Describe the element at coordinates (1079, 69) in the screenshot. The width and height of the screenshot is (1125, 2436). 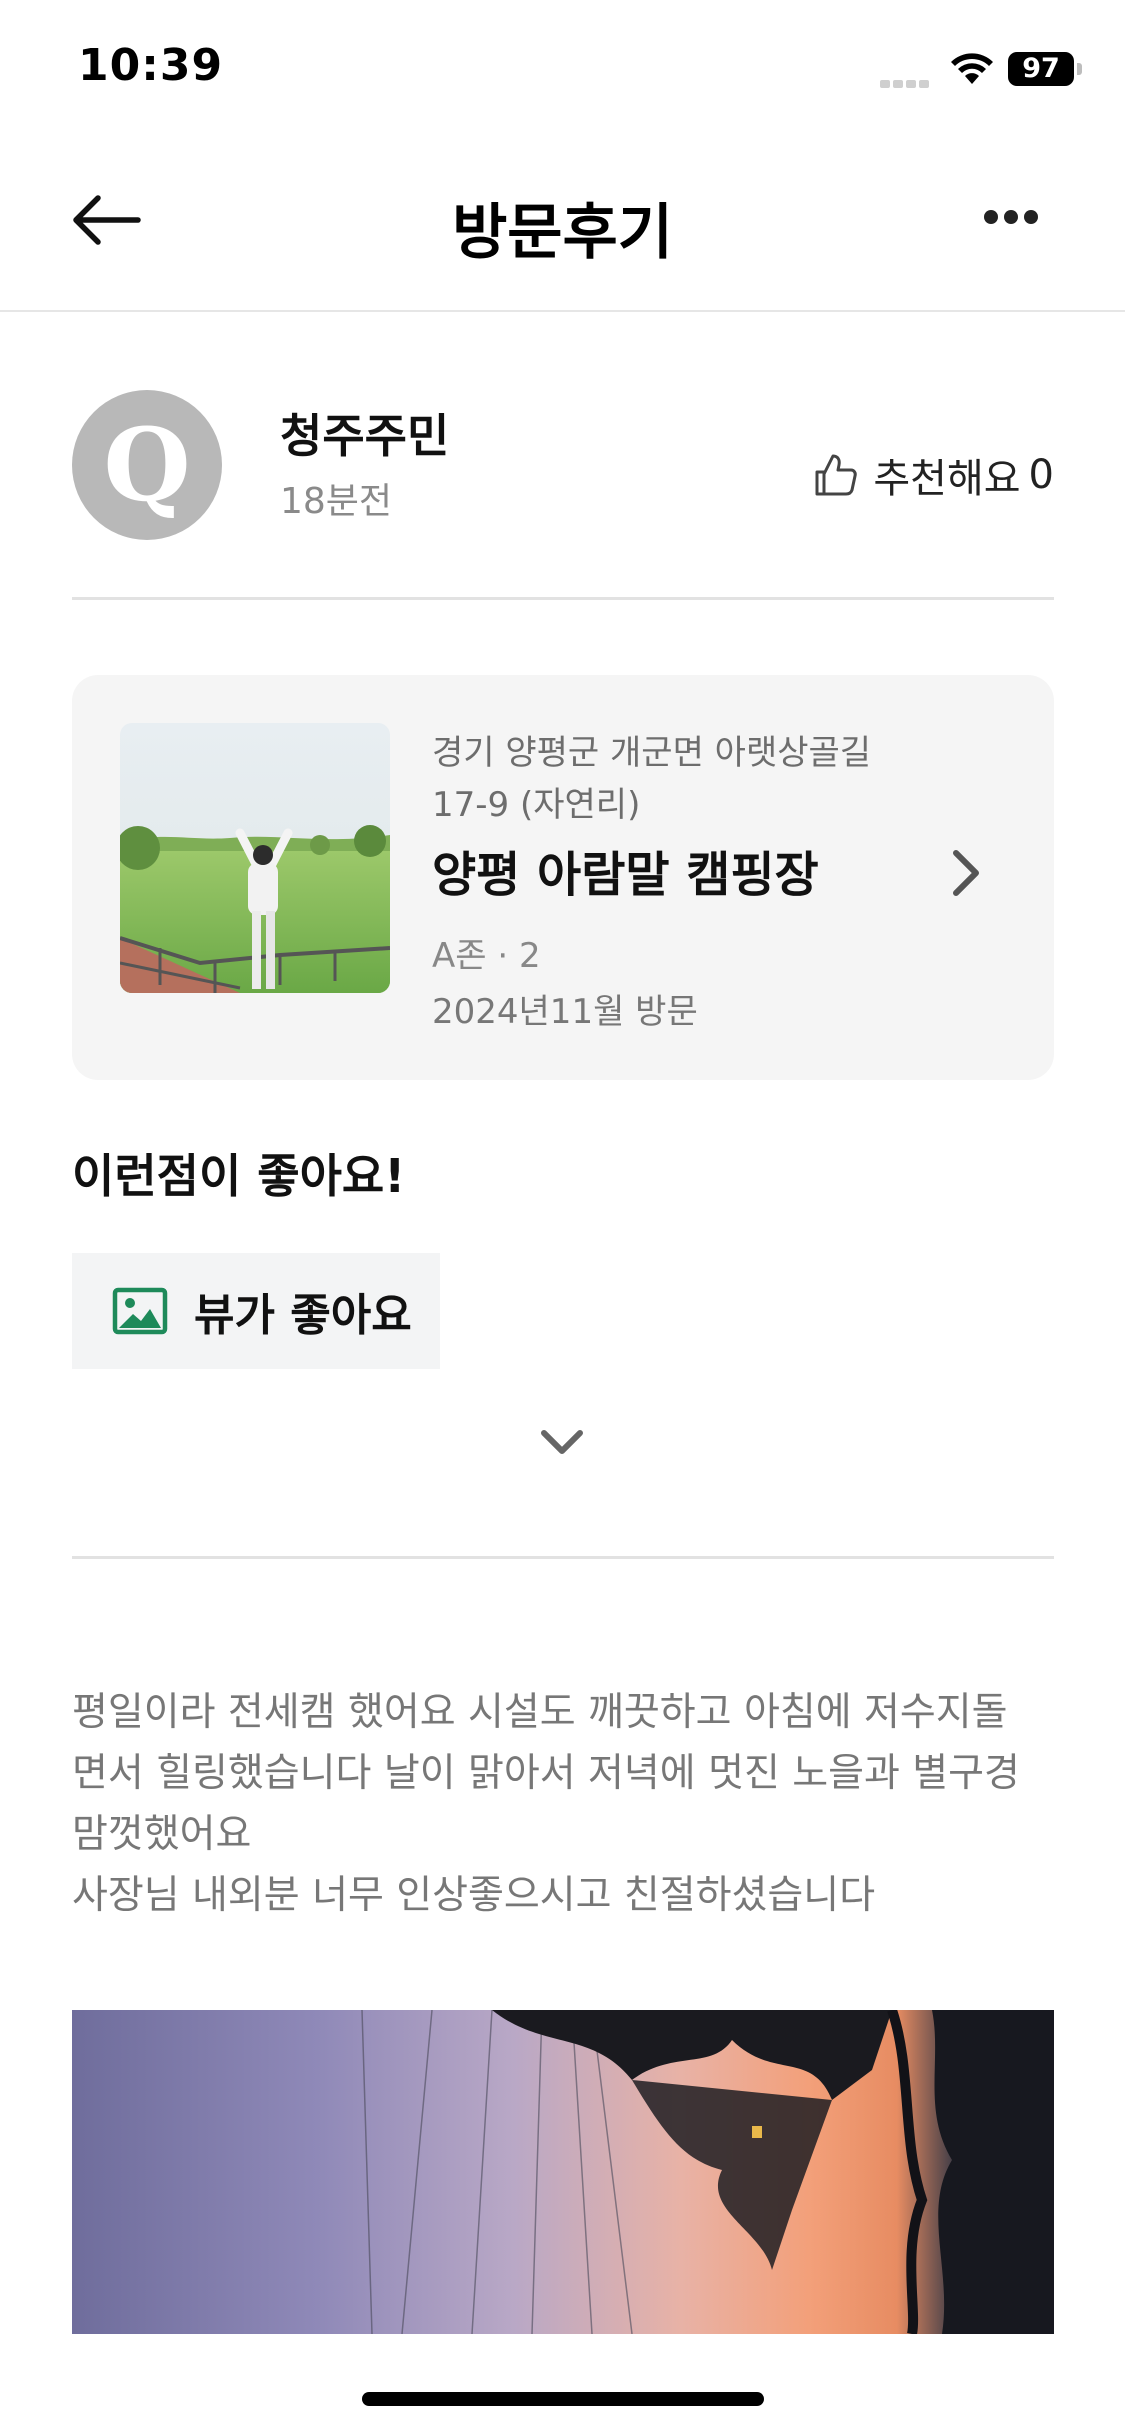
I see `battery-tip` at that location.